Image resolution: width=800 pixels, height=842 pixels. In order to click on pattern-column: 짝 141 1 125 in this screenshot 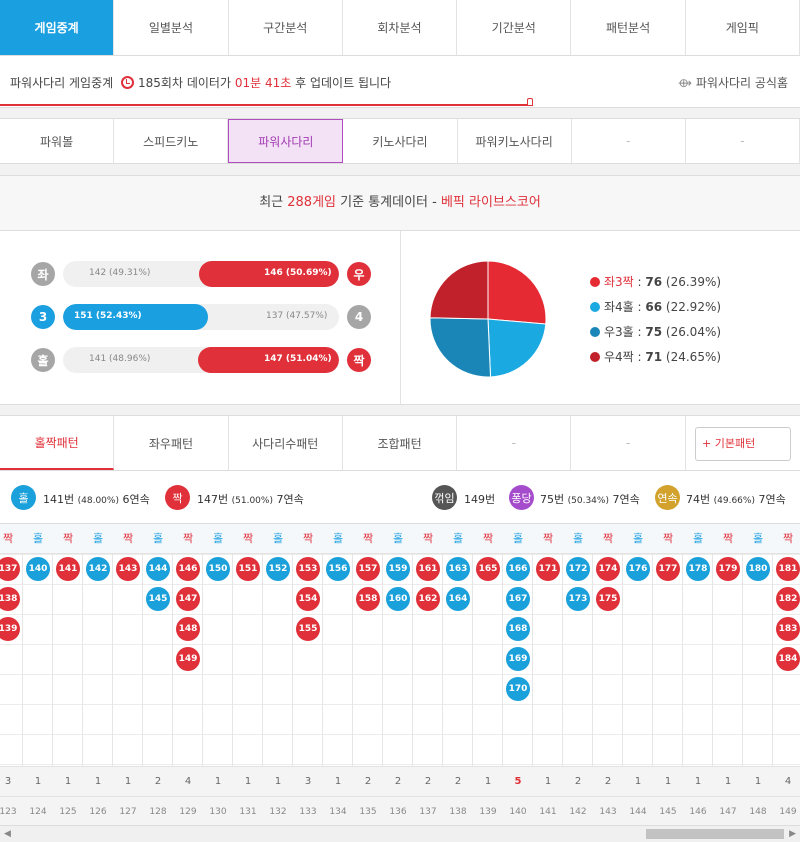, I will do `click(68, 675)`.